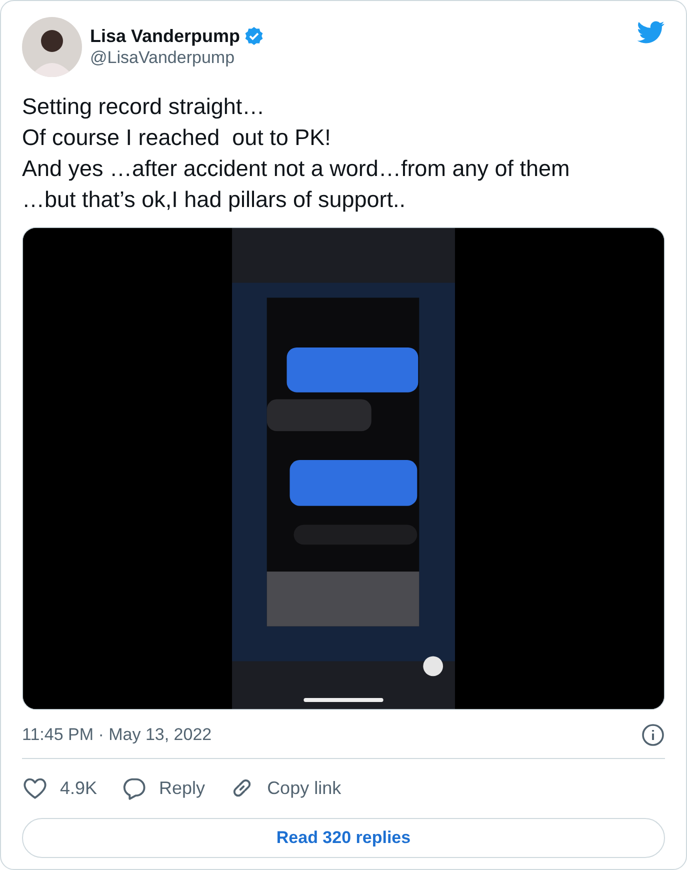 The width and height of the screenshot is (687, 870). Describe the element at coordinates (117, 735) in the screenshot. I see `timestamp: 11:45 PM · May 13, 2022` at that location.